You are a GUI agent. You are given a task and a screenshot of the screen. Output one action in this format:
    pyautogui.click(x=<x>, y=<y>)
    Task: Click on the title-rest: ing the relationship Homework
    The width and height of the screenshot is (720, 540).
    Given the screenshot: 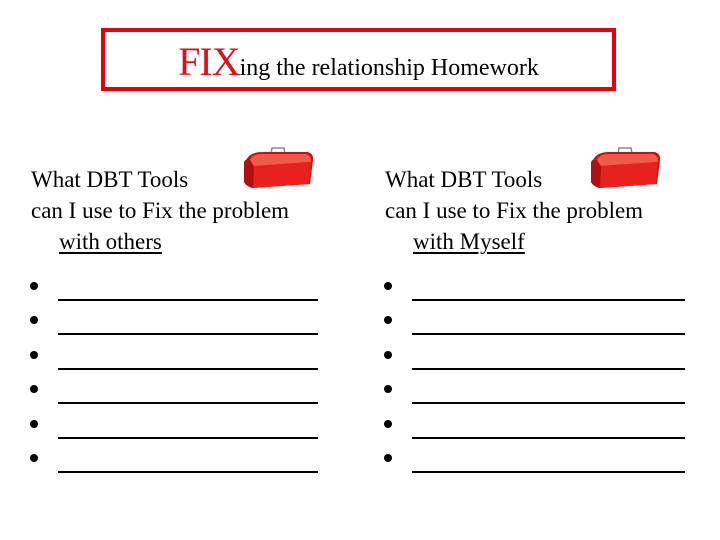 What is the action you would take?
    pyautogui.click(x=389, y=68)
    